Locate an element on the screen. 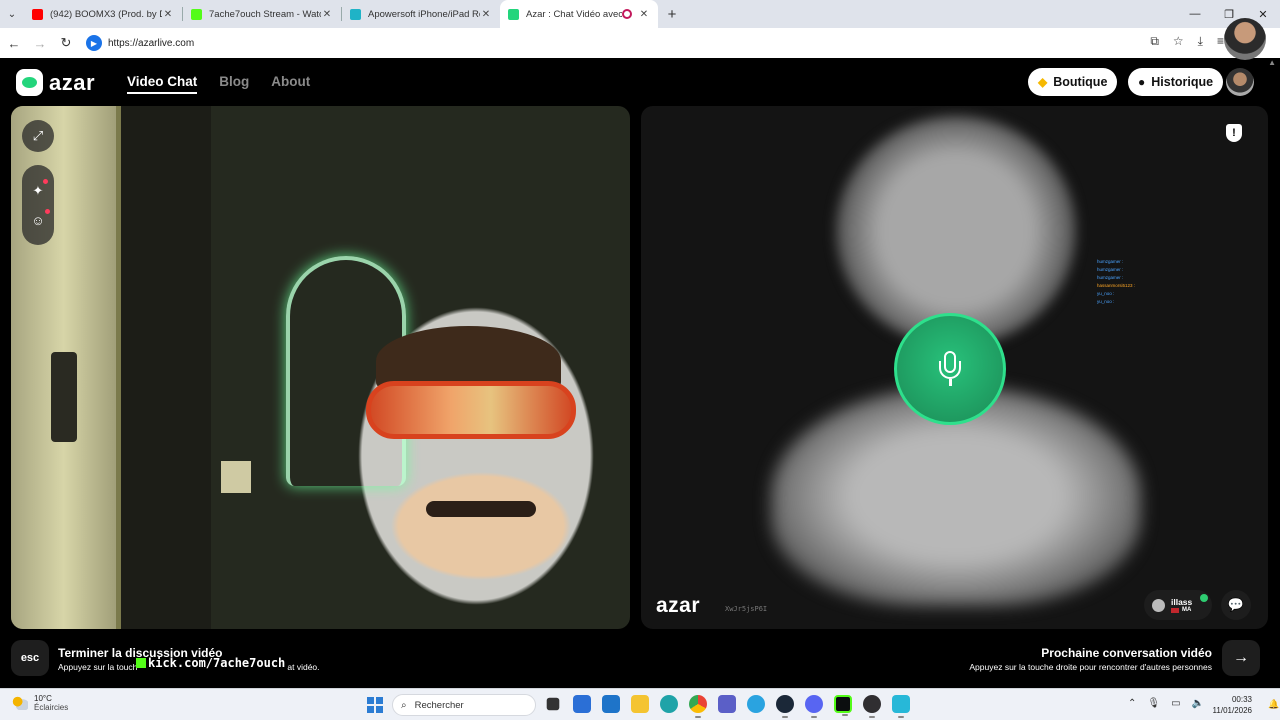 Image resolution: width=1280 pixels, height=720 pixels. chat-bubble-icon: 💬 is located at coordinates (1236, 604).